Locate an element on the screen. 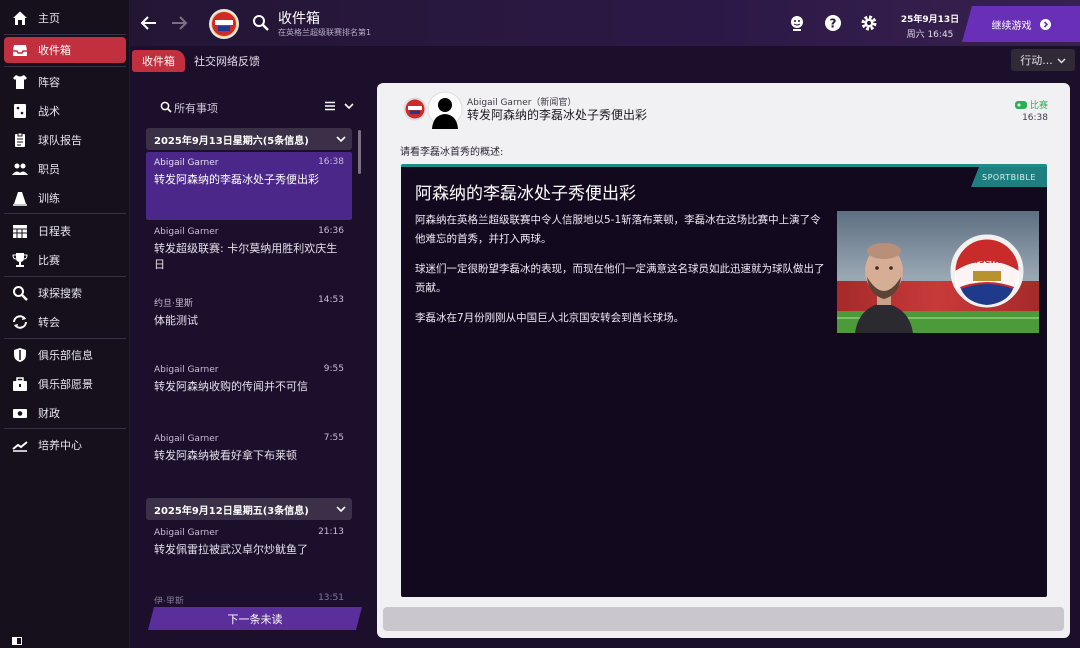 Image resolution: width=1080 pixels, height=648 pixels. development-chart-icon is located at coordinates (20, 445).